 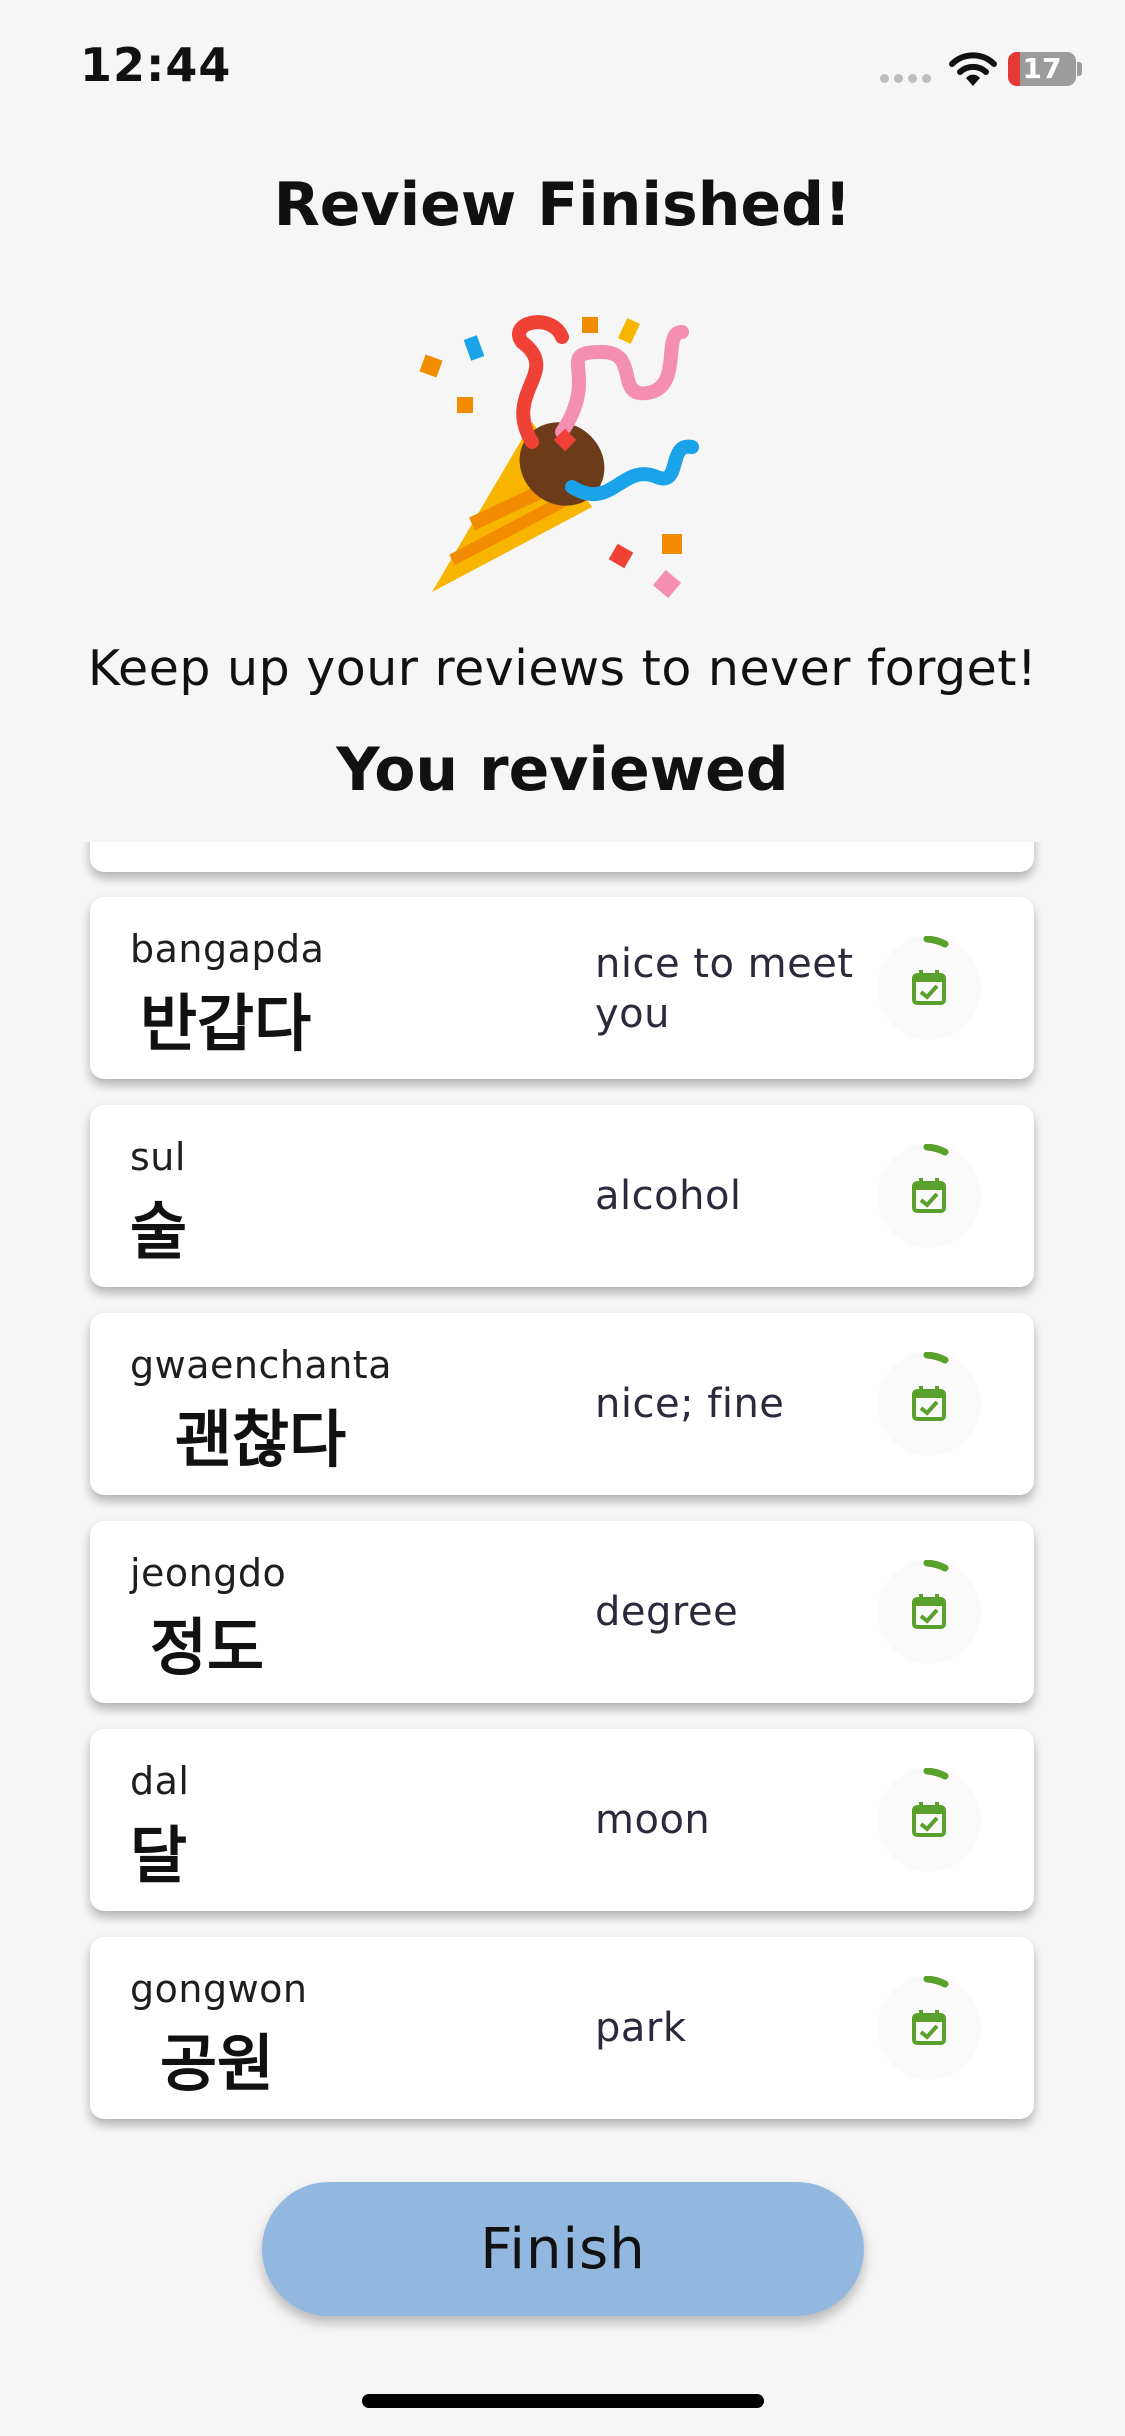 What do you see at coordinates (562, 857) in the screenshot?
I see `list-item` at bounding box center [562, 857].